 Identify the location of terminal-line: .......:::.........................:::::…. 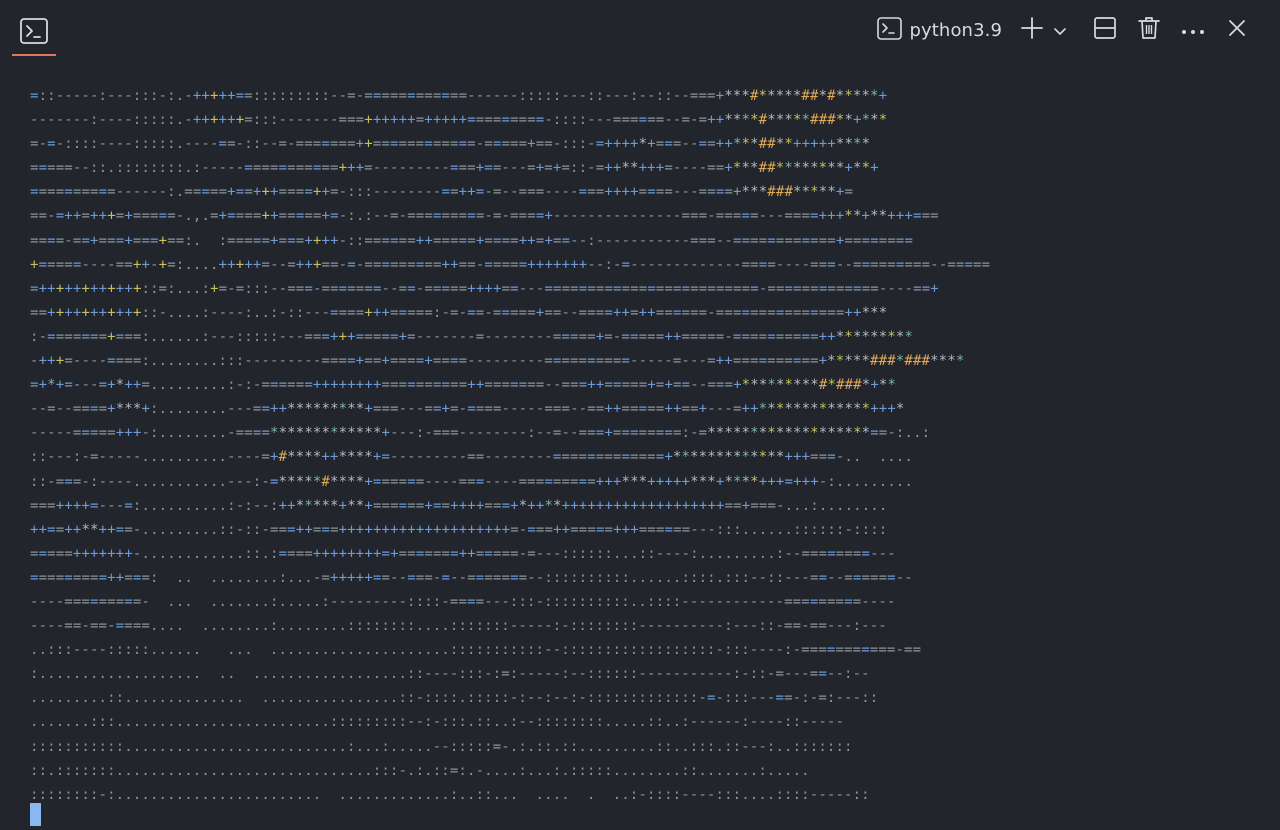
(437, 722).